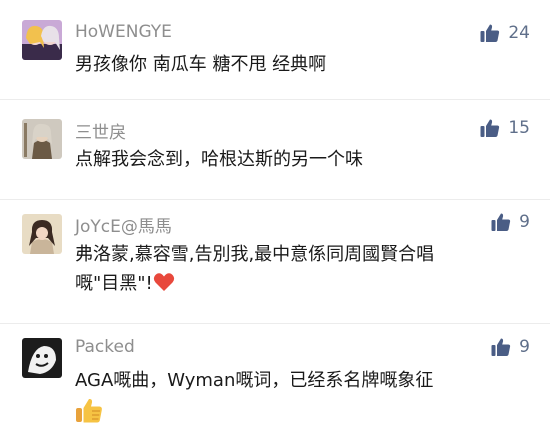 The image size is (550, 437). I want to click on like-button: 24, so click(505, 33).